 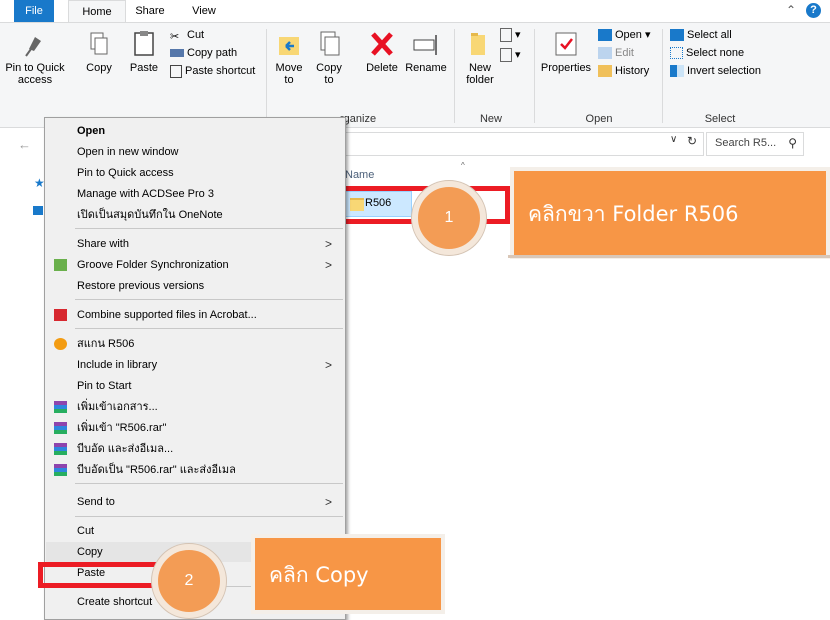 What do you see at coordinates (425, 45) in the screenshot?
I see `rename-icon` at bounding box center [425, 45].